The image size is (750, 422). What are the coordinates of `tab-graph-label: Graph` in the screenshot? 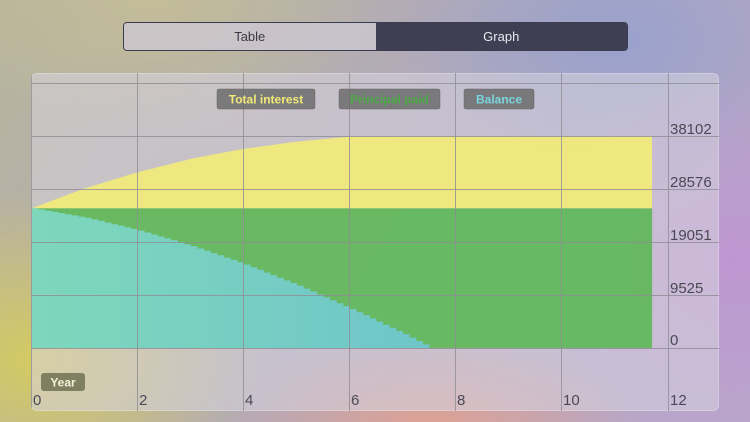 It's located at (501, 36).